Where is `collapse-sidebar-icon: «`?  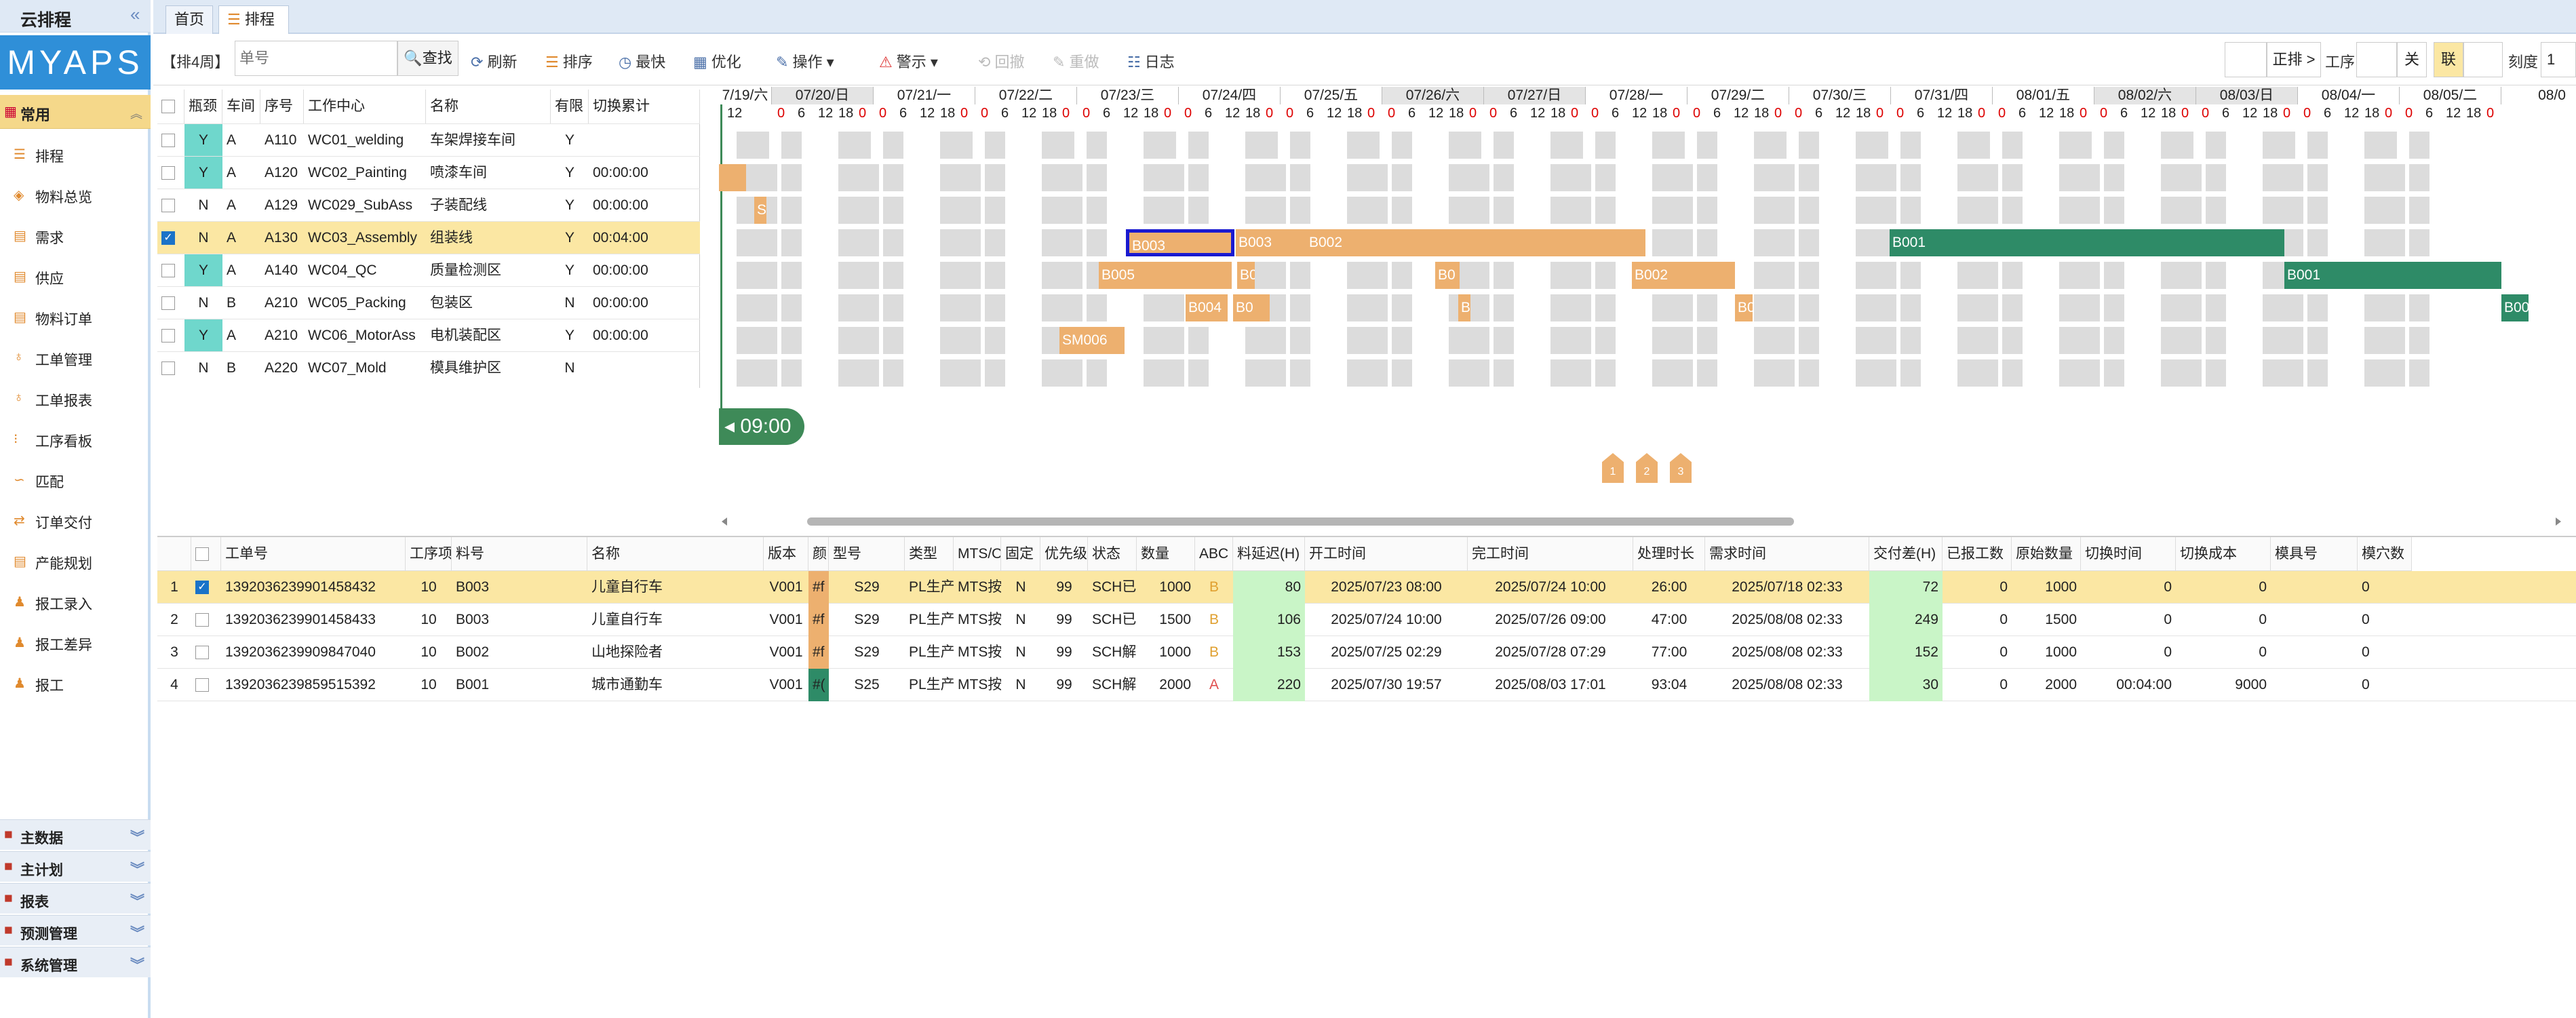
collapse-sidebar-icon: « is located at coordinates (135, 14).